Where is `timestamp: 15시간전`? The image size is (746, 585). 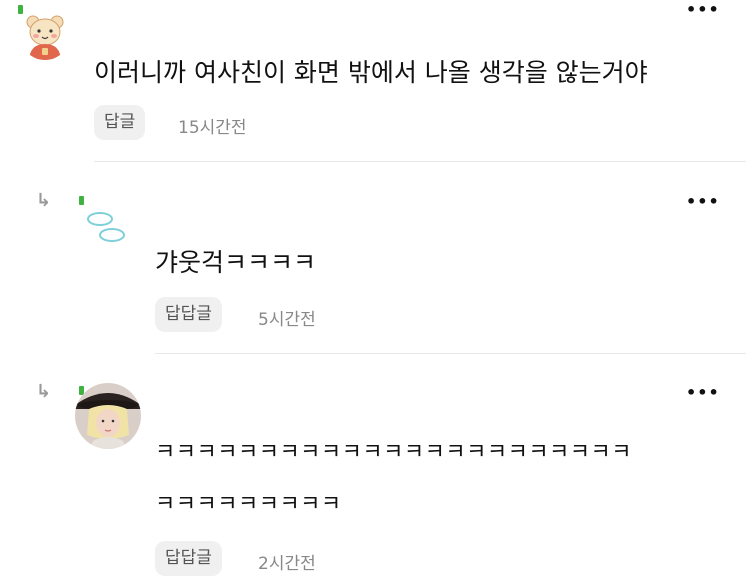 timestamp: 15시간전 is located at coordinates (212, 128).